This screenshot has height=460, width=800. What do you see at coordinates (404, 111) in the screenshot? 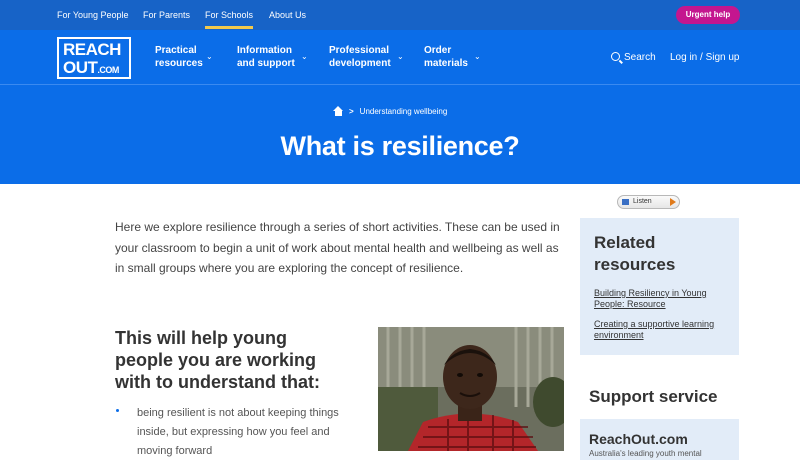
I see `breadcrumb-link: Understanding wellbeing` at bounding box center [404, 111].